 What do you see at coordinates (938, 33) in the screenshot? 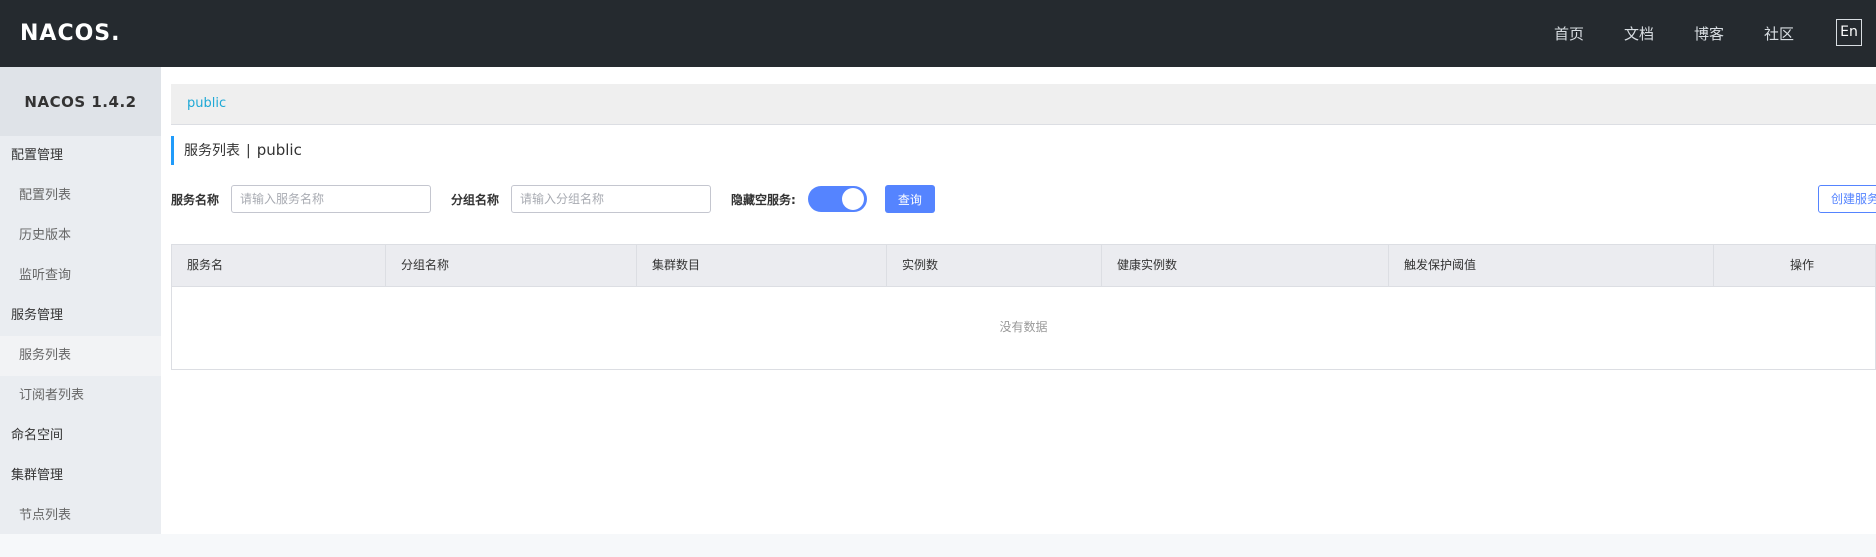
I see `top-navbar: NACOS. 首页 文档 博客 社区 En` at bounding box center [938, 33].